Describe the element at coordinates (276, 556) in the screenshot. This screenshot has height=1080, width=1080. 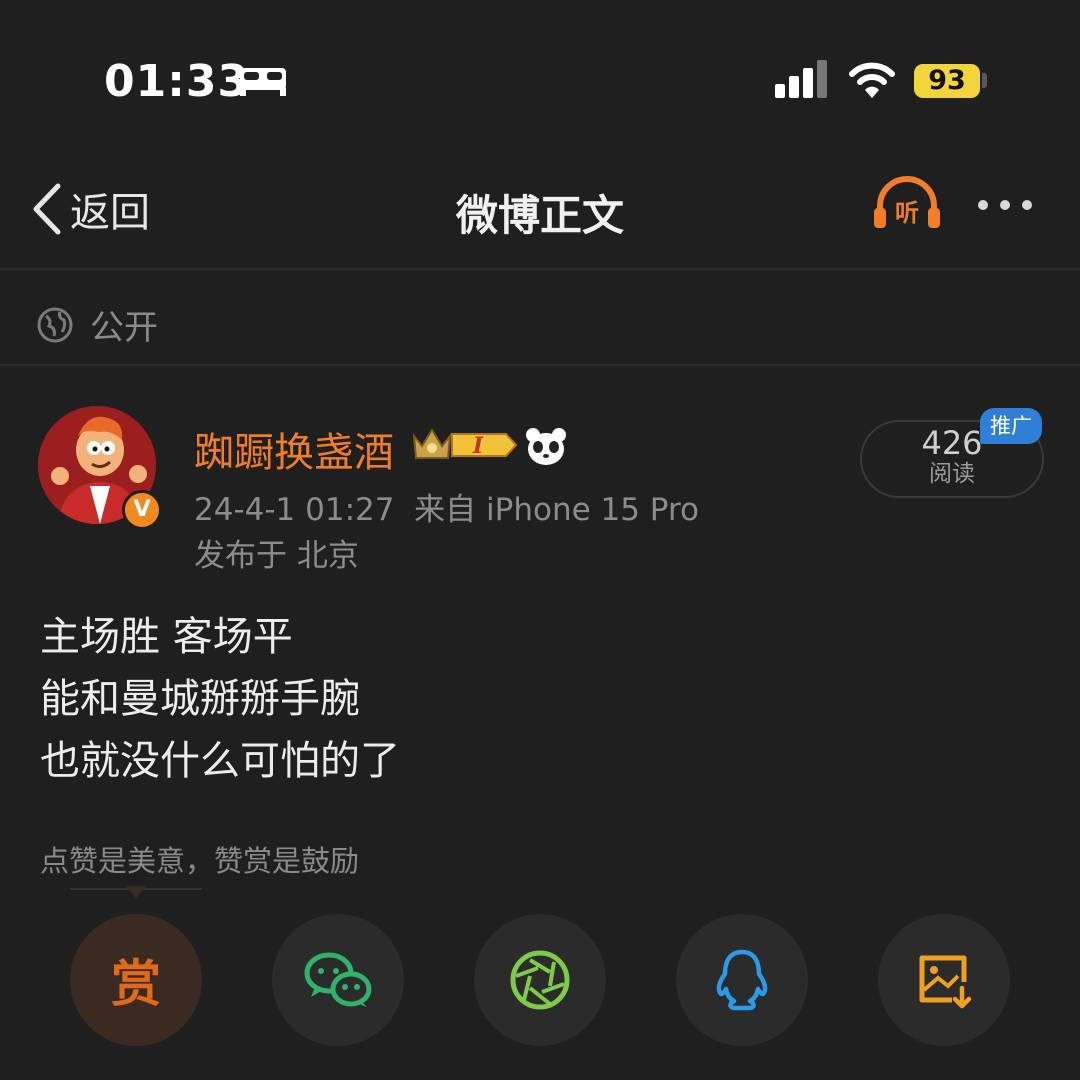
I see `post-location: 发布于 北京` at that location.